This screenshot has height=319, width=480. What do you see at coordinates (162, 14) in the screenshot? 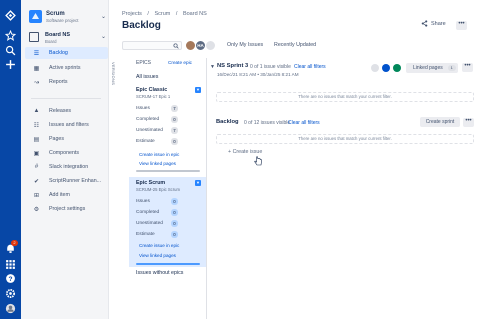
I see `breadcrumb-scrum: Scrum` at bounding box center [162, 14].